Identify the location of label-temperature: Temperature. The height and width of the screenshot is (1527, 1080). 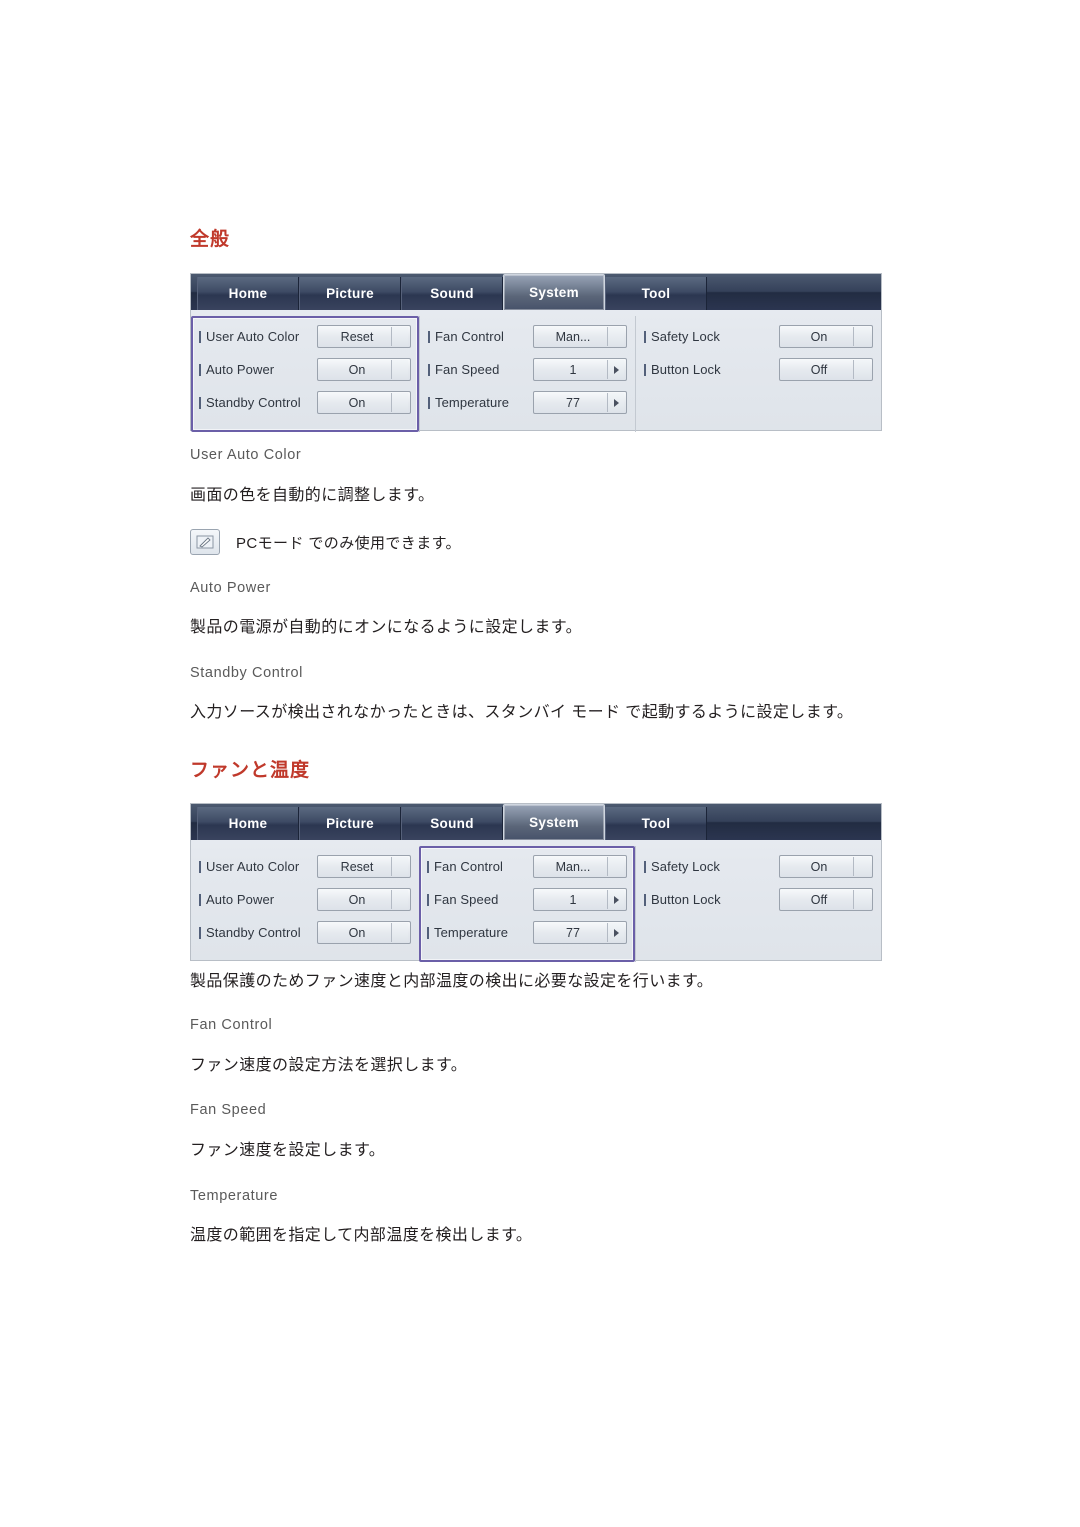
(480, 932).